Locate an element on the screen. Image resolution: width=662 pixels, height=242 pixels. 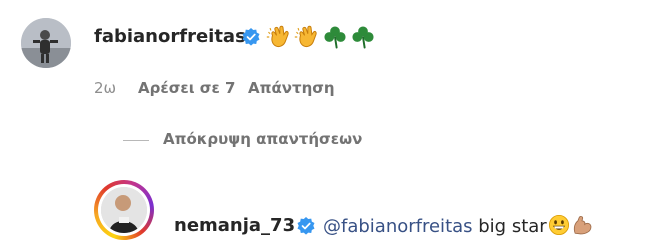
flexed-biceps-icon is located at coordinates (582, 225).